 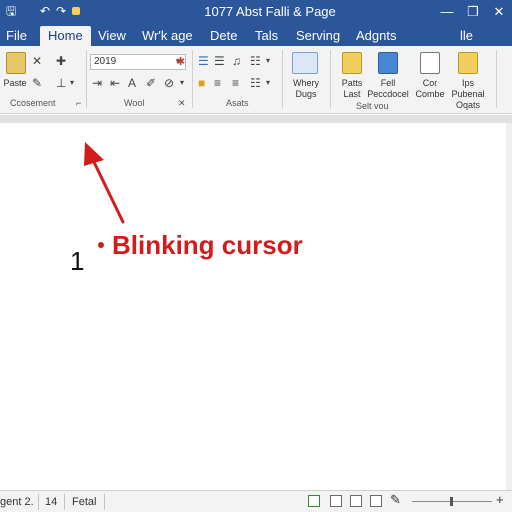 I want to click on title-bar: 🖫 ↶ ↷ 1077 Abst Falli & Page — ❐ ✕, so click(x=256, y=12).